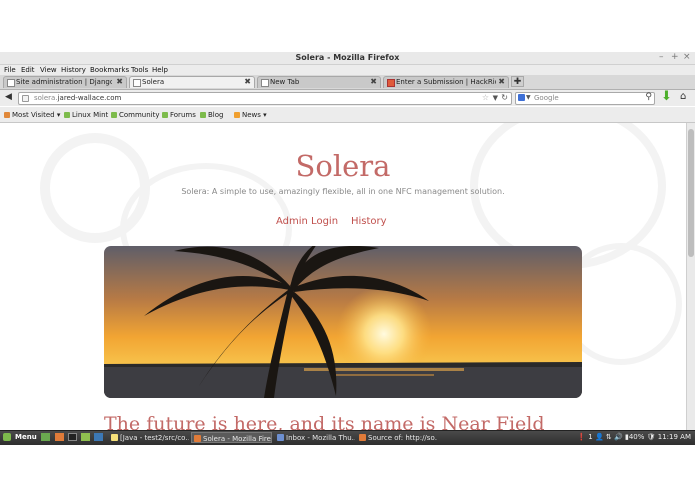 Image resolution: width=695 pixels, height=494 pixels. What do you see at coordinates (521, 97) in the screenshot?
I see `search-engine-icon` at bounding box center [521, 97].